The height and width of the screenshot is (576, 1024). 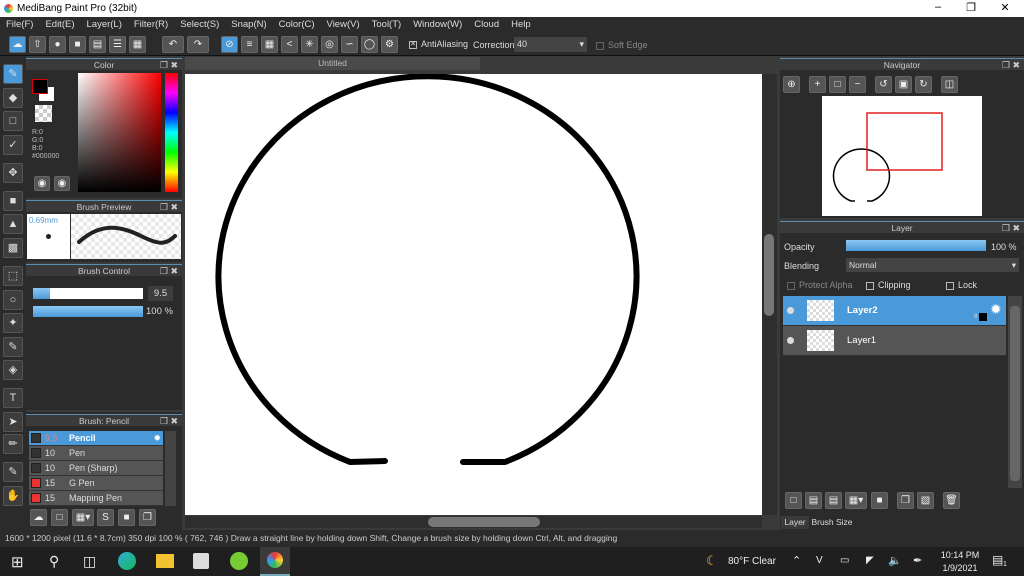 I want to click on brush-size-value: 9.5, so click(x=160, y=293).